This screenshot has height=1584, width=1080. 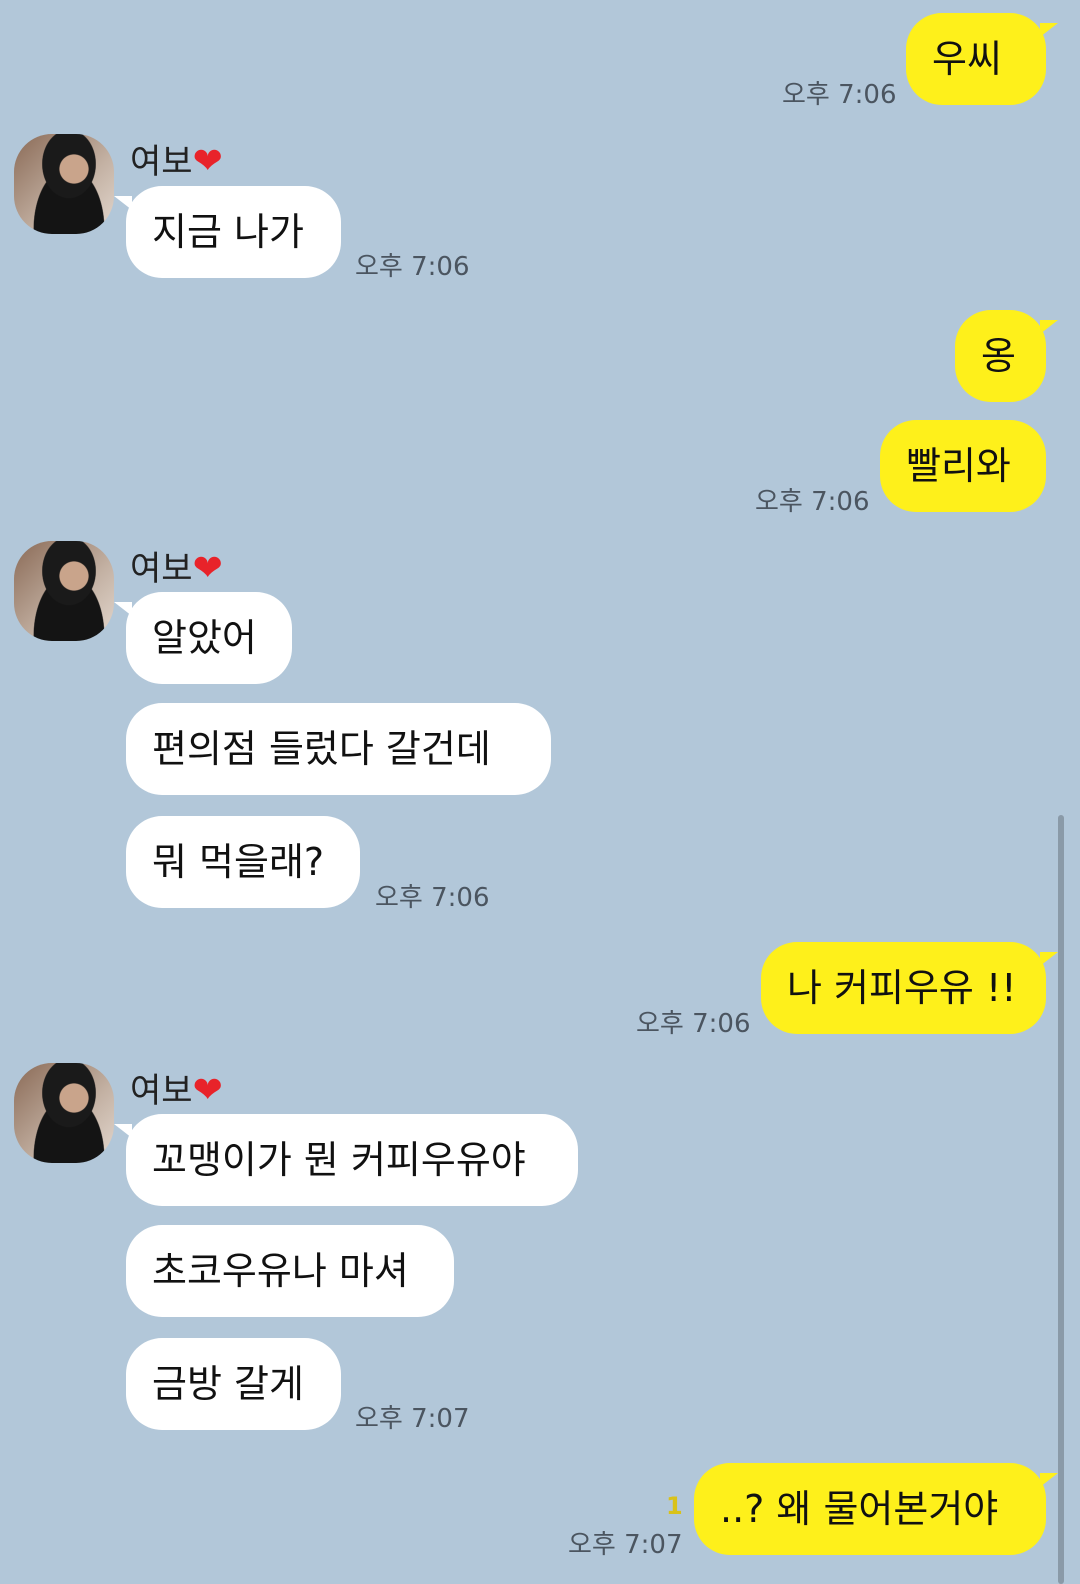 What do you see at coordinates (290, 1271) in the screenshot?
I see `incoming-message-bubble: 초코우유나 마셔` at bounding box center [290, 1271].